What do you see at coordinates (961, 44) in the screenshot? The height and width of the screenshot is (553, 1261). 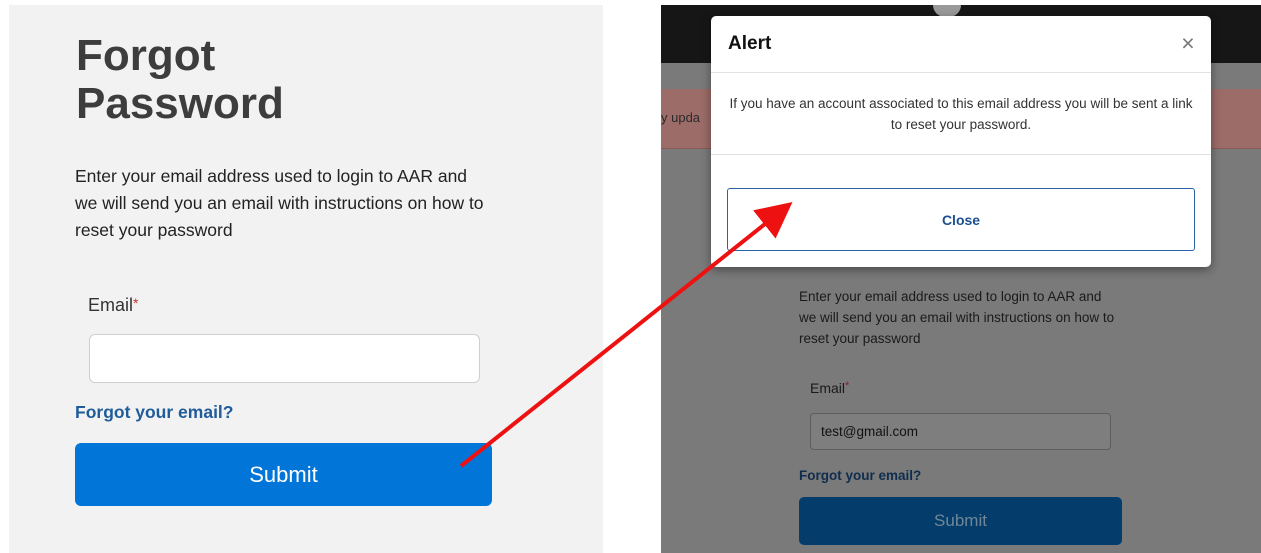 I see `modal-header: Alert ×` at bounding box center [961, 44].